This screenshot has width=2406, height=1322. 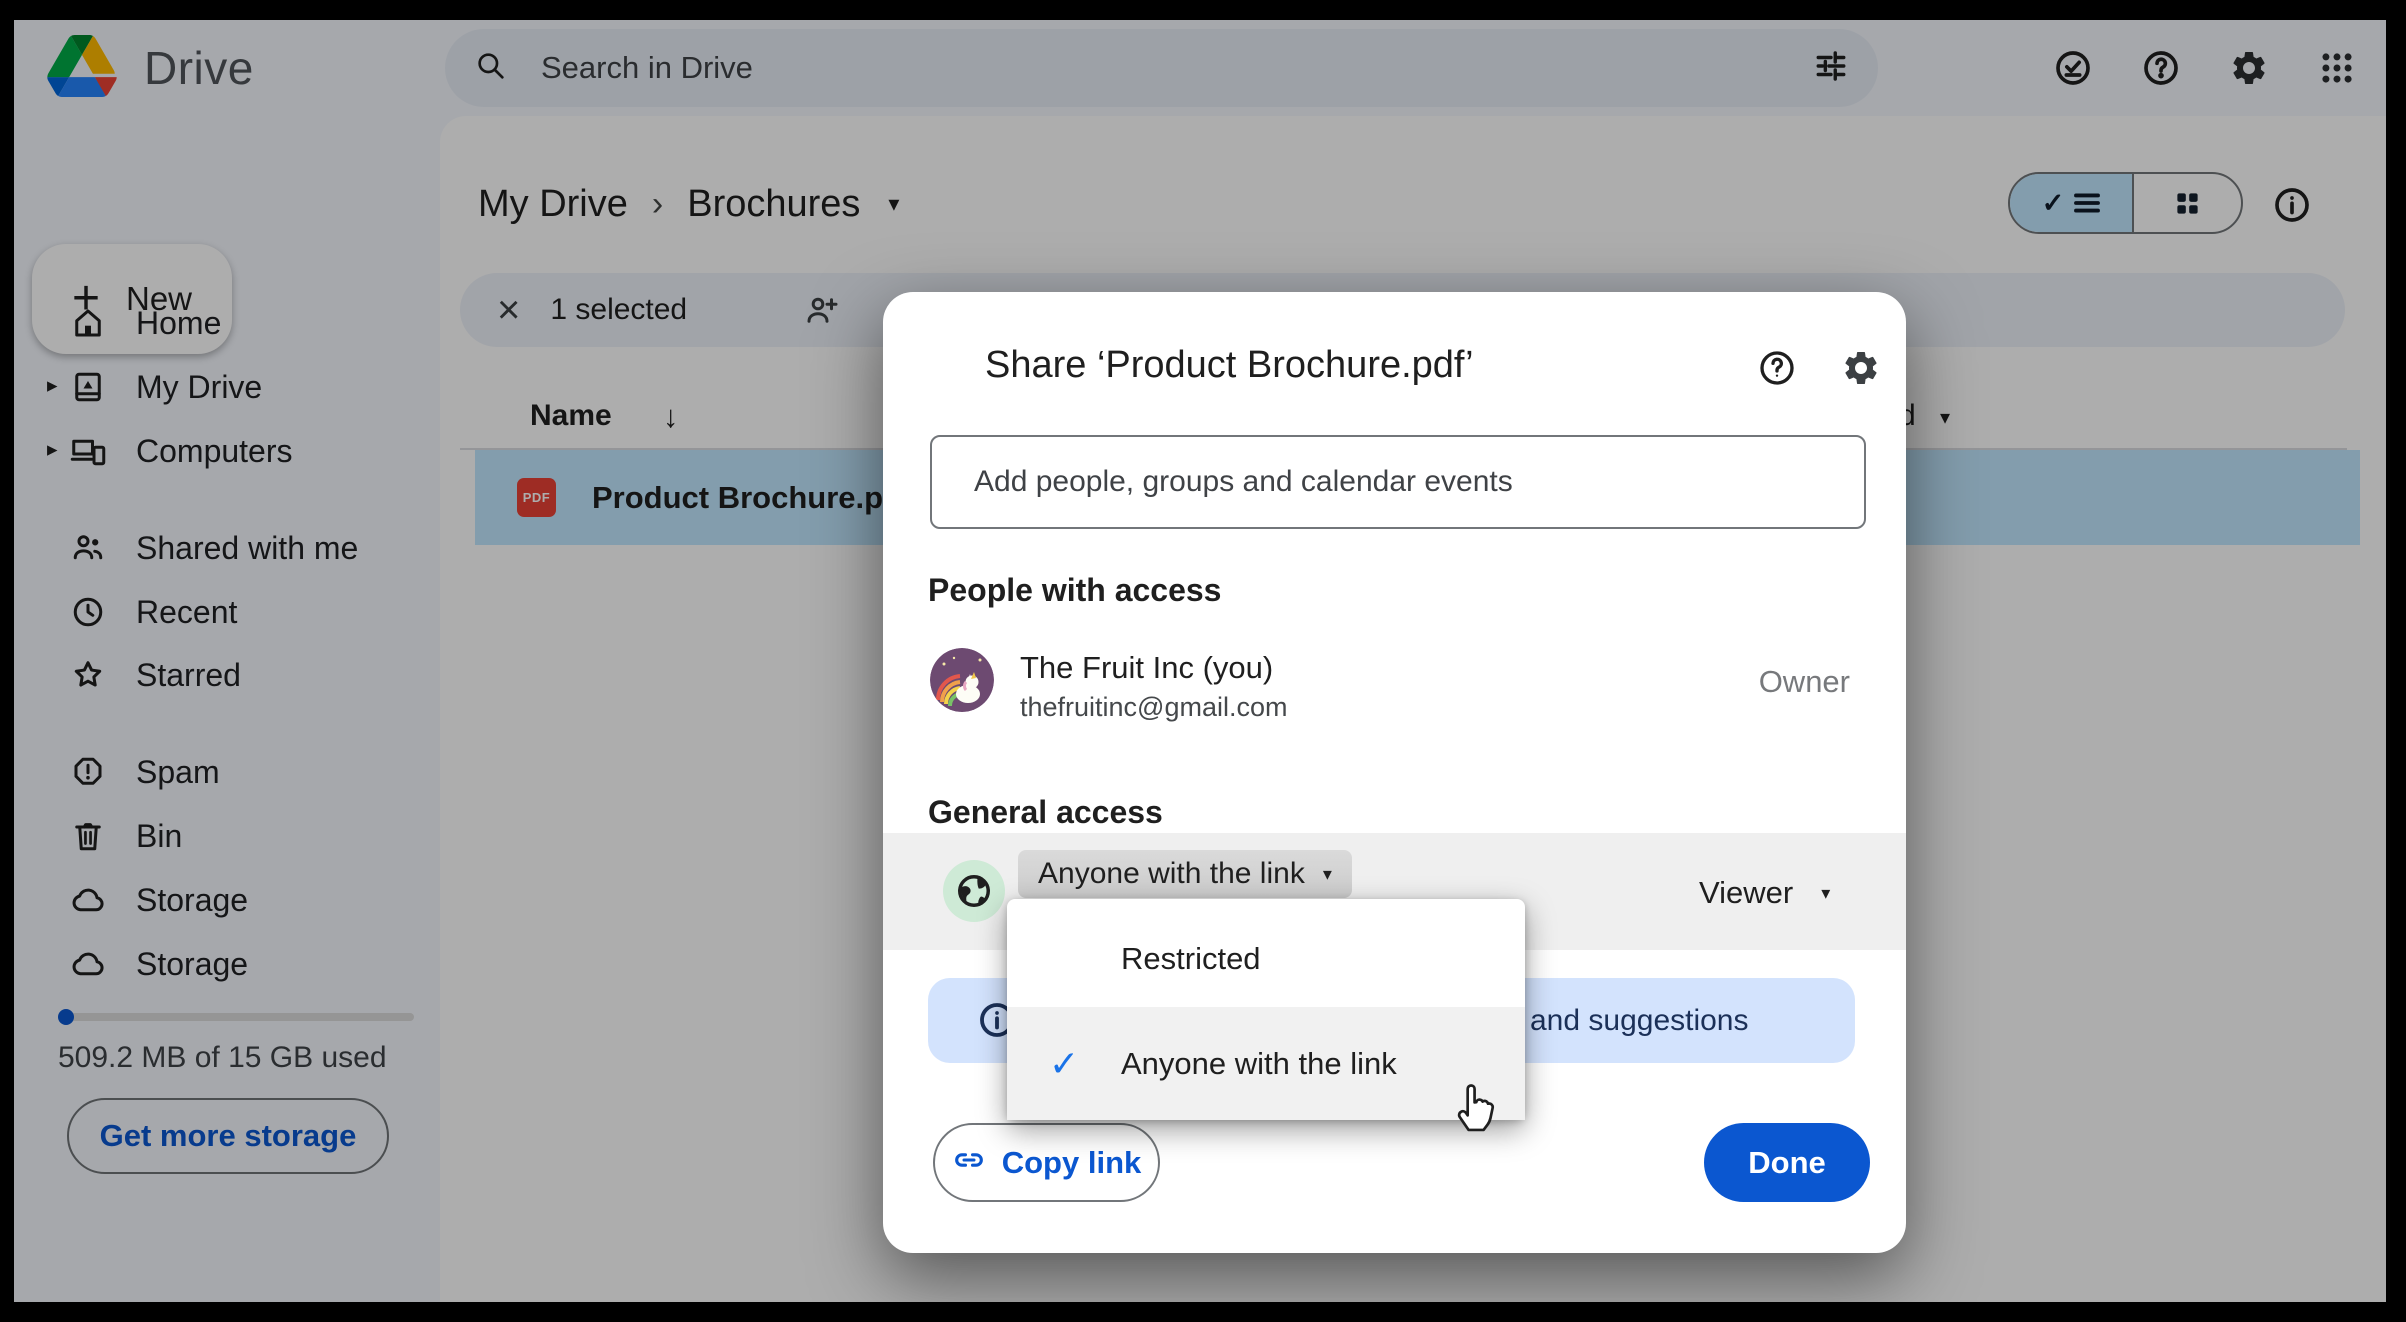 I want to click on person-name: The Fruit Inc (you), so click(x=1147, y=667).